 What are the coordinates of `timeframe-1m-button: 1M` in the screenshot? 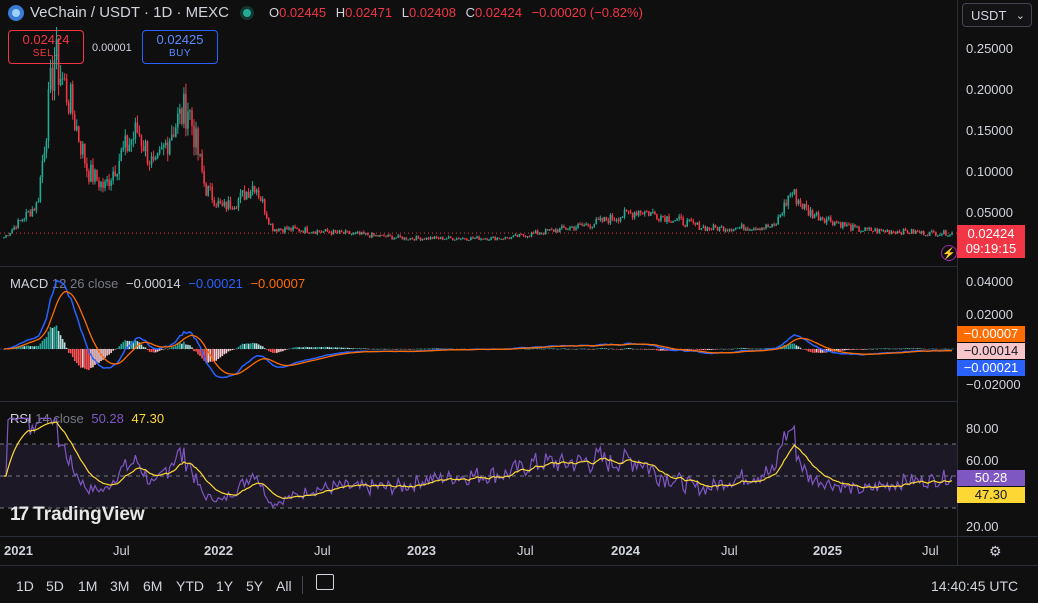 It's located at (87, 586).